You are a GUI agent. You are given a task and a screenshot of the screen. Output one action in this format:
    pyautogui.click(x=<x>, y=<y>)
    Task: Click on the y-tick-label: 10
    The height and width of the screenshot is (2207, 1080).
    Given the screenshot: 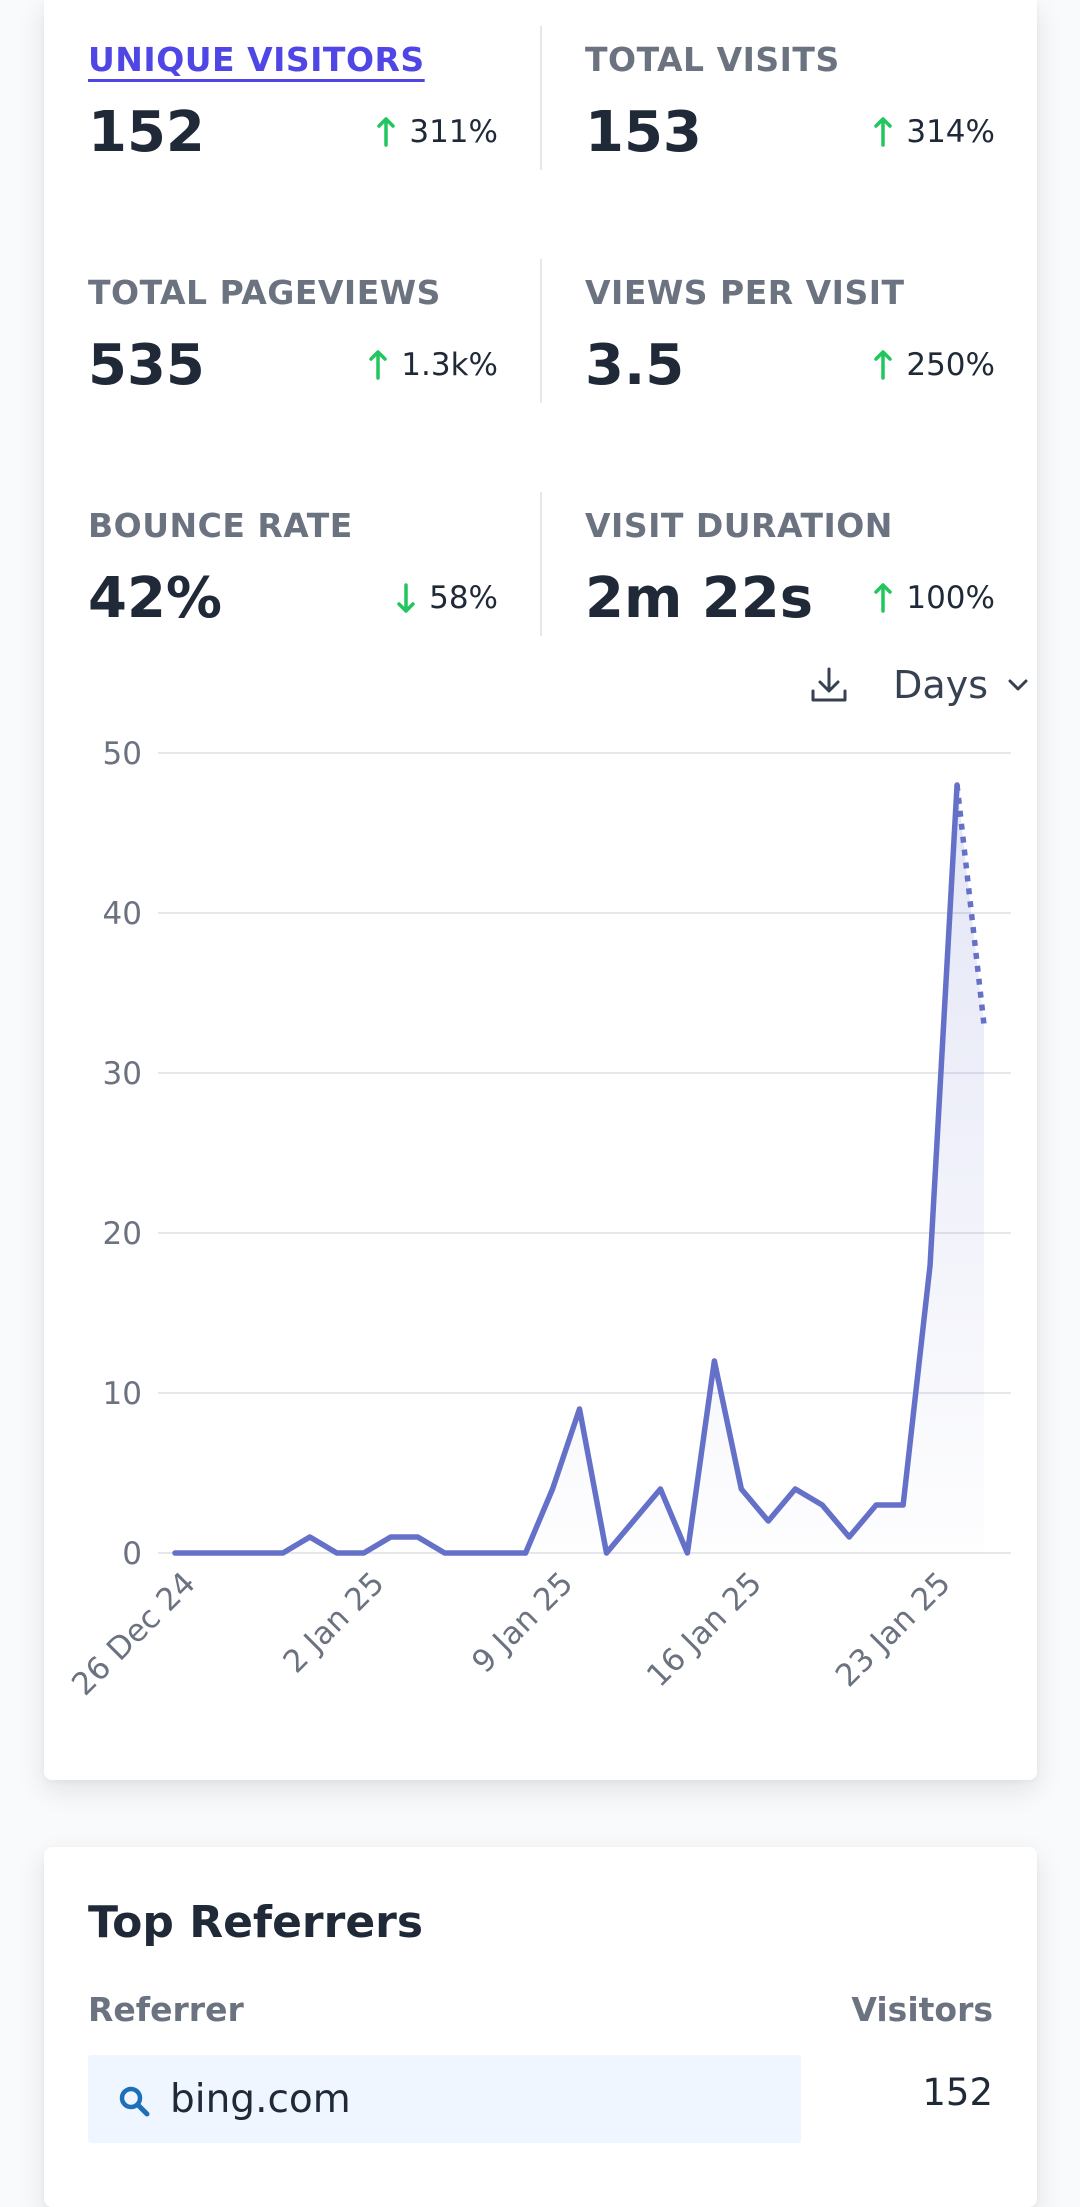 What is the action you would take?
    pyautogui.click(x=122, y=1394)
    